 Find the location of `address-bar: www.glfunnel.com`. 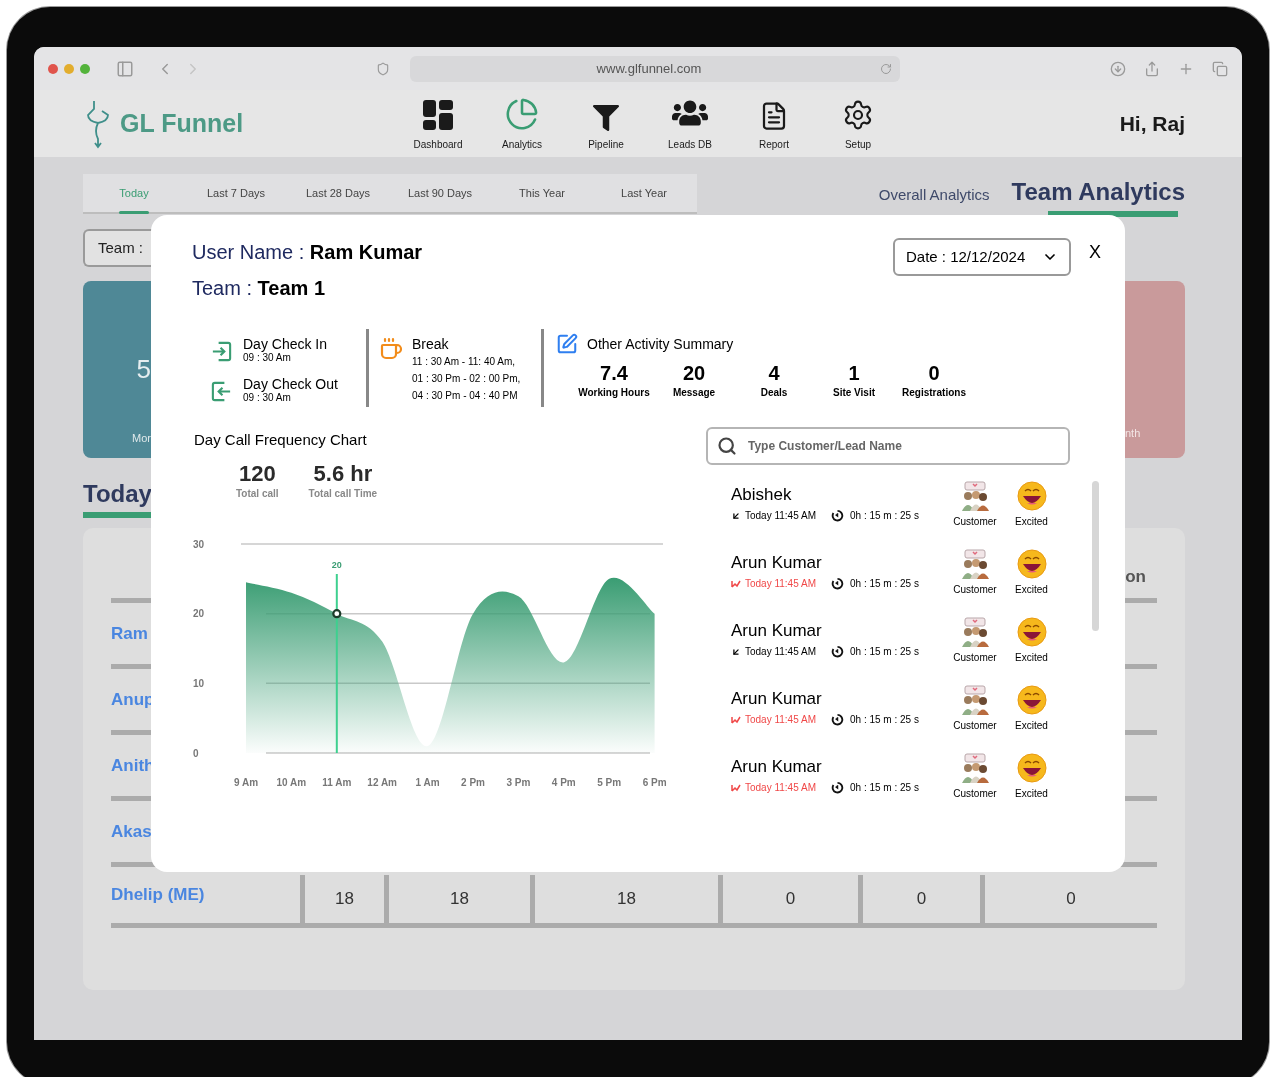

address-bar: www.glfunnel.com is located at coordinates (655, 68).